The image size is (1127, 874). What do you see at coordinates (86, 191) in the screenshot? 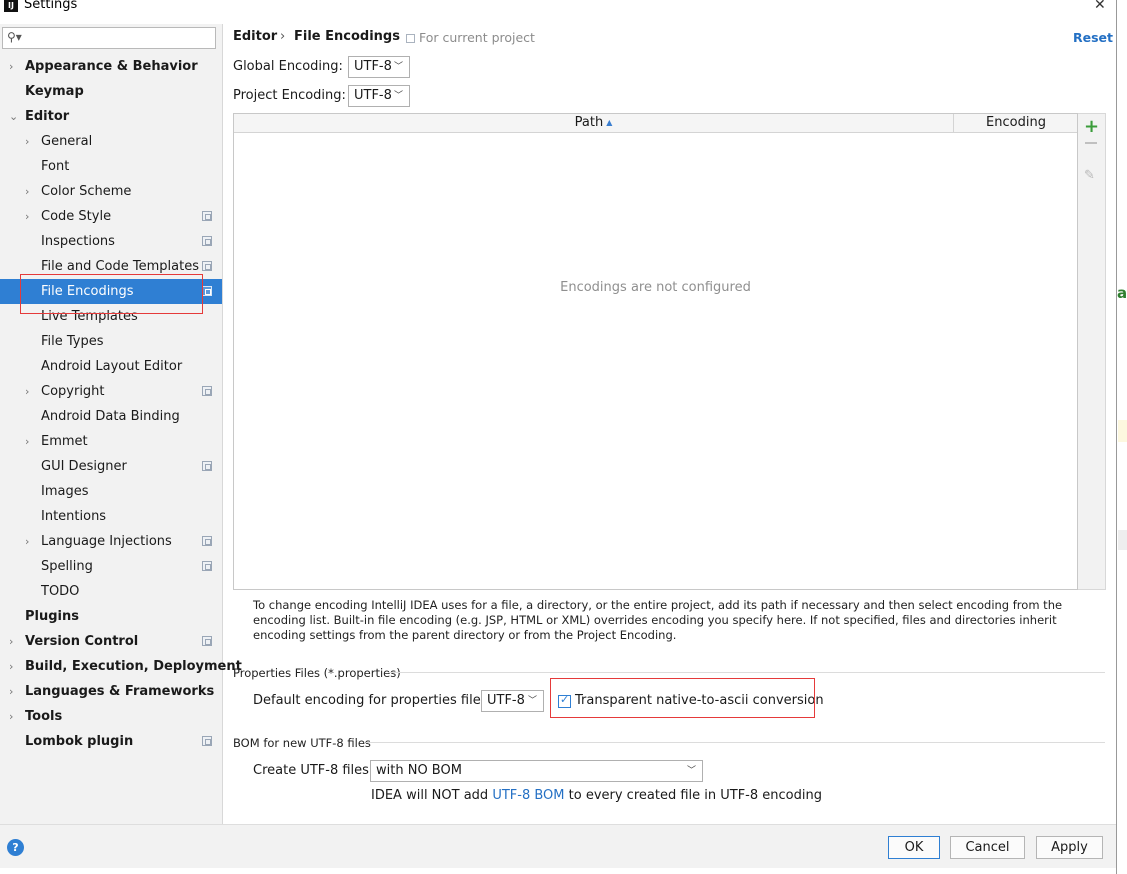
I see `sidebar-item-label: Color Scheme` at bounding box center [86, 191].